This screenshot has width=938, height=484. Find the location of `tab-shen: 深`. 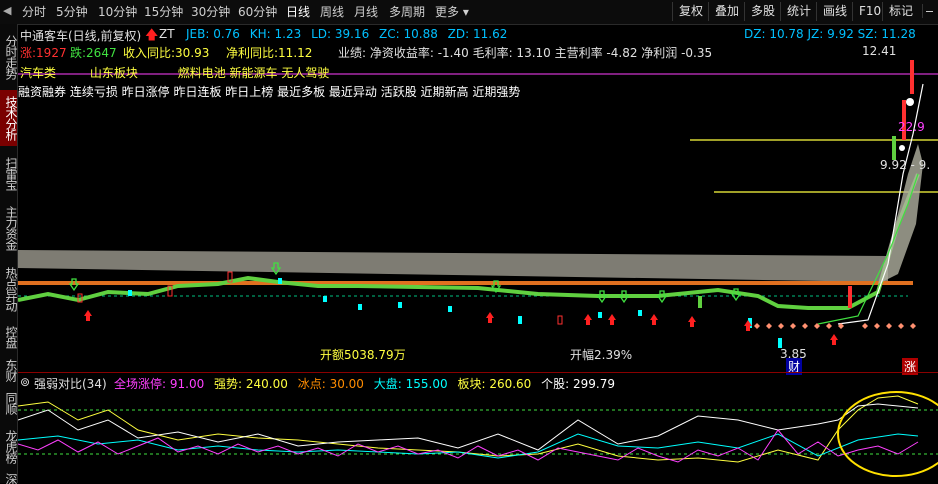

tab-shen: 深 is located at coordinates (9, 478).